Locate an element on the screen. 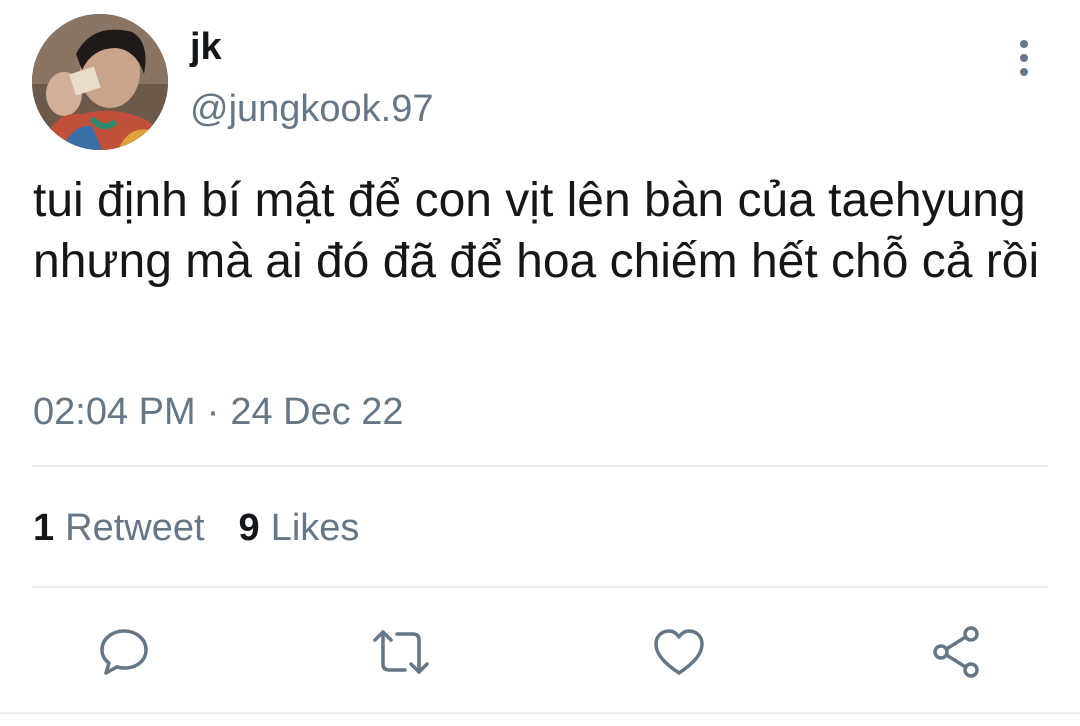 The image size is (1080, 726). retweet-icon is located at coordinates (401, 652).